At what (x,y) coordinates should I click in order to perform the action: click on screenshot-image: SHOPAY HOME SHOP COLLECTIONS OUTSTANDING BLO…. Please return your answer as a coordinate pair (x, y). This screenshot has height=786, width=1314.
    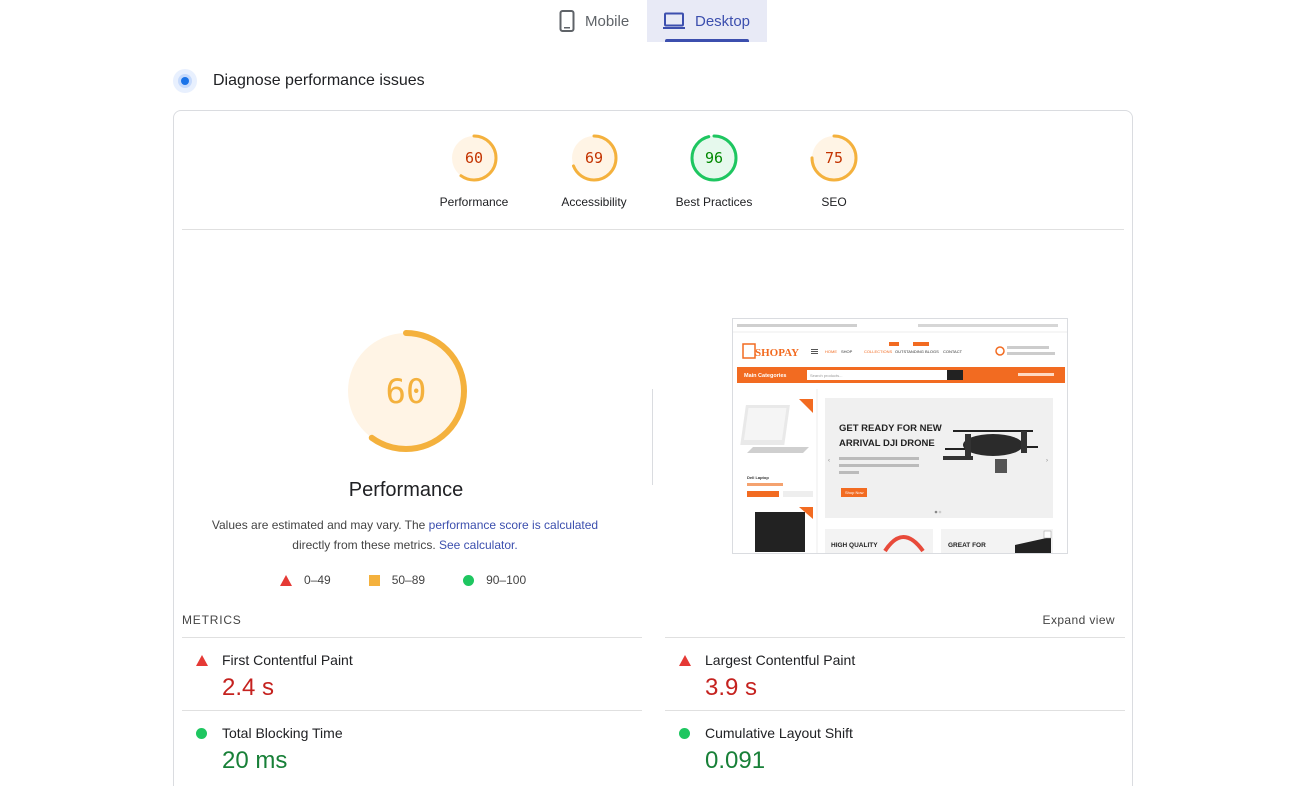
    Looking at the image, I should click on (900, 436).